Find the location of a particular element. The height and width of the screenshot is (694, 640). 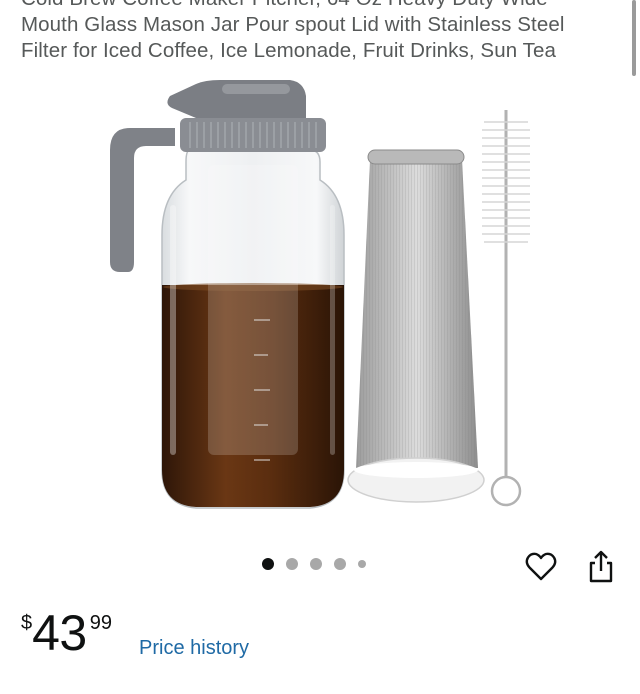

price-history-link: Price history is located at coordinates (194, 648).